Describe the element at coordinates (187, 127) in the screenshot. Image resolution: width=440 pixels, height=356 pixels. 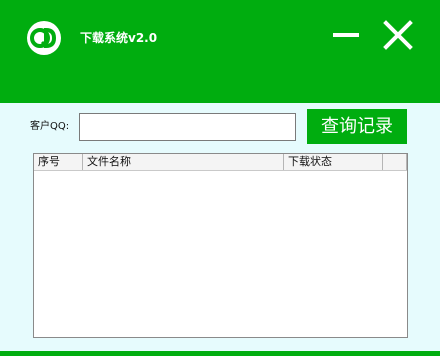
I see `qq-input` at that location.